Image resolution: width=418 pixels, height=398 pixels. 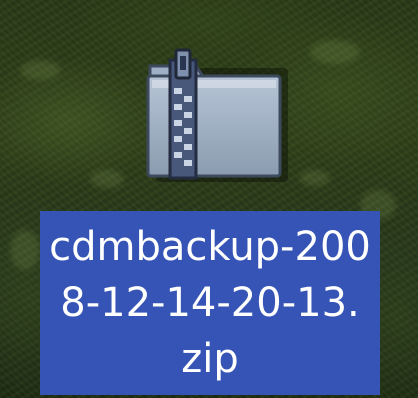 I want to click on file-name-line-1: cdmbackup-200, so click(x=210, y=247).